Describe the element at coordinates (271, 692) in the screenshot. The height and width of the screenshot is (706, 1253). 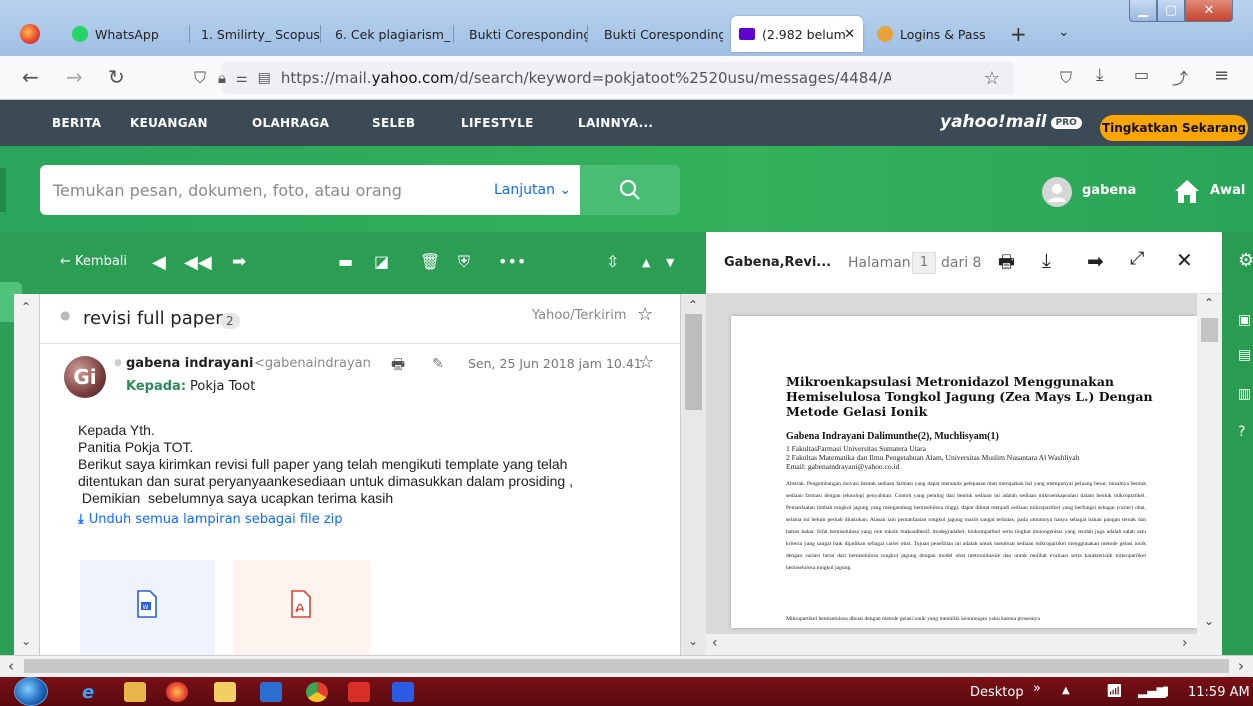
I see `outlook-icon` at that location.